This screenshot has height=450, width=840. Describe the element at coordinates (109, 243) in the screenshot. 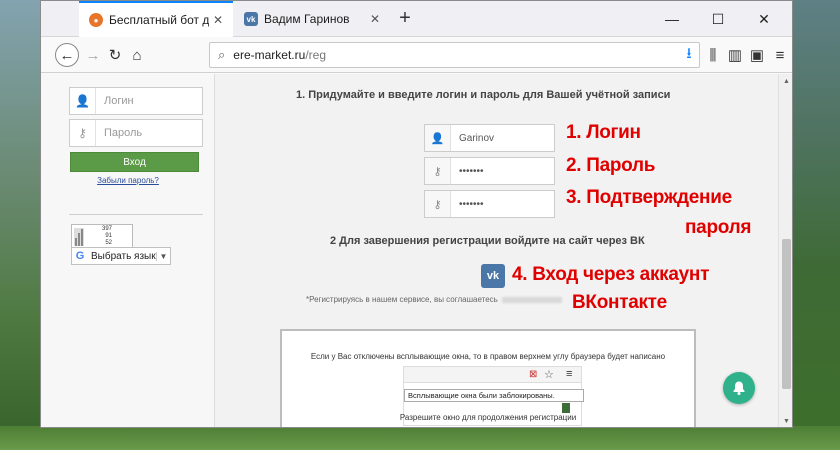

I see `counter-value: 52` at that location.